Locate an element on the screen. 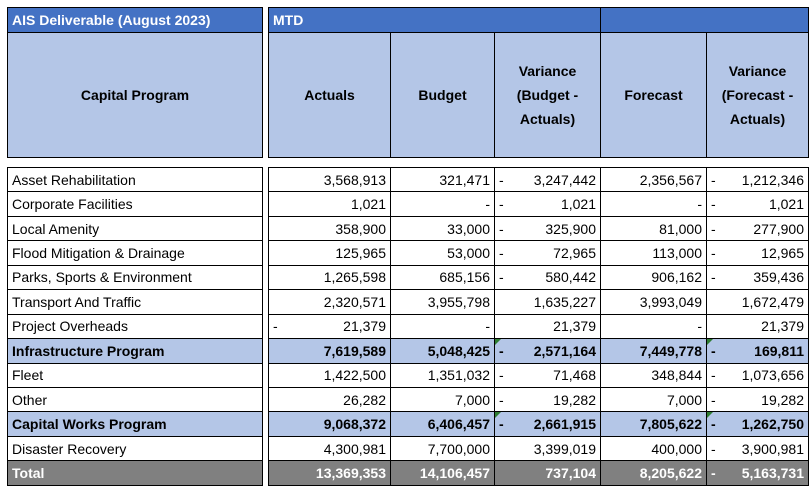  variance-budget-cell: 21,379 is located at coordinates (547, 326).